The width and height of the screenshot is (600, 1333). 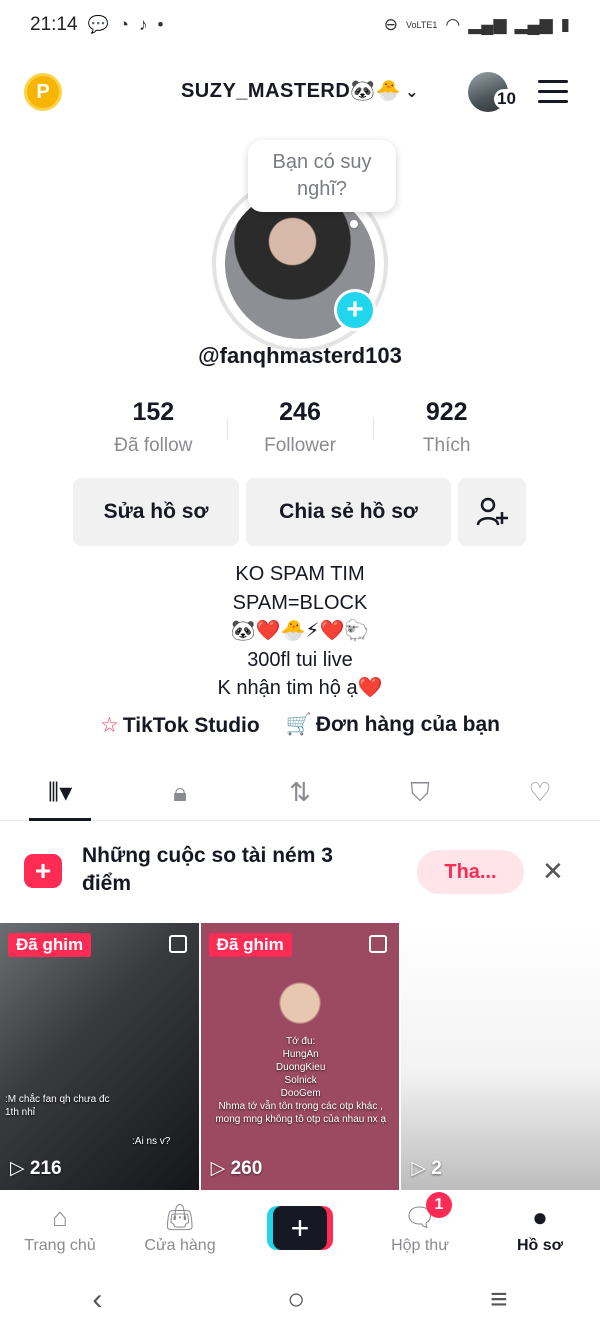 I want to click on studio-label: TikTok Studio, so click(x=191, y=725).